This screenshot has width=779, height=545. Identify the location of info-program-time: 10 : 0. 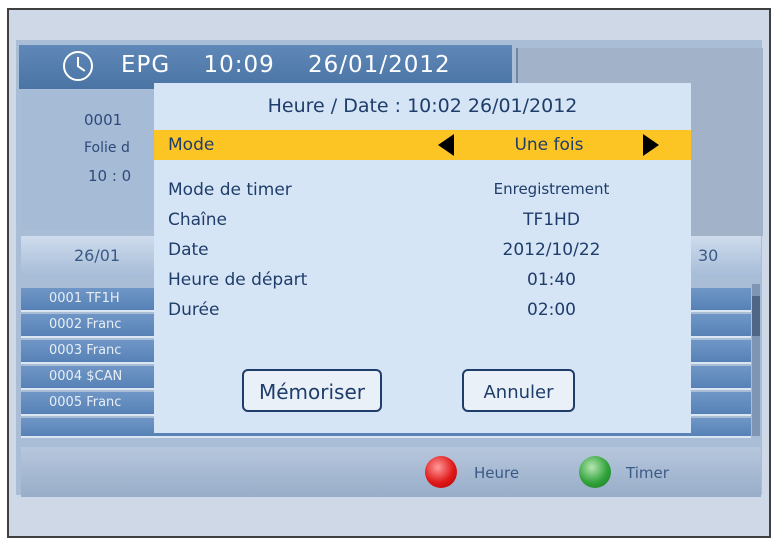
(110, 176).